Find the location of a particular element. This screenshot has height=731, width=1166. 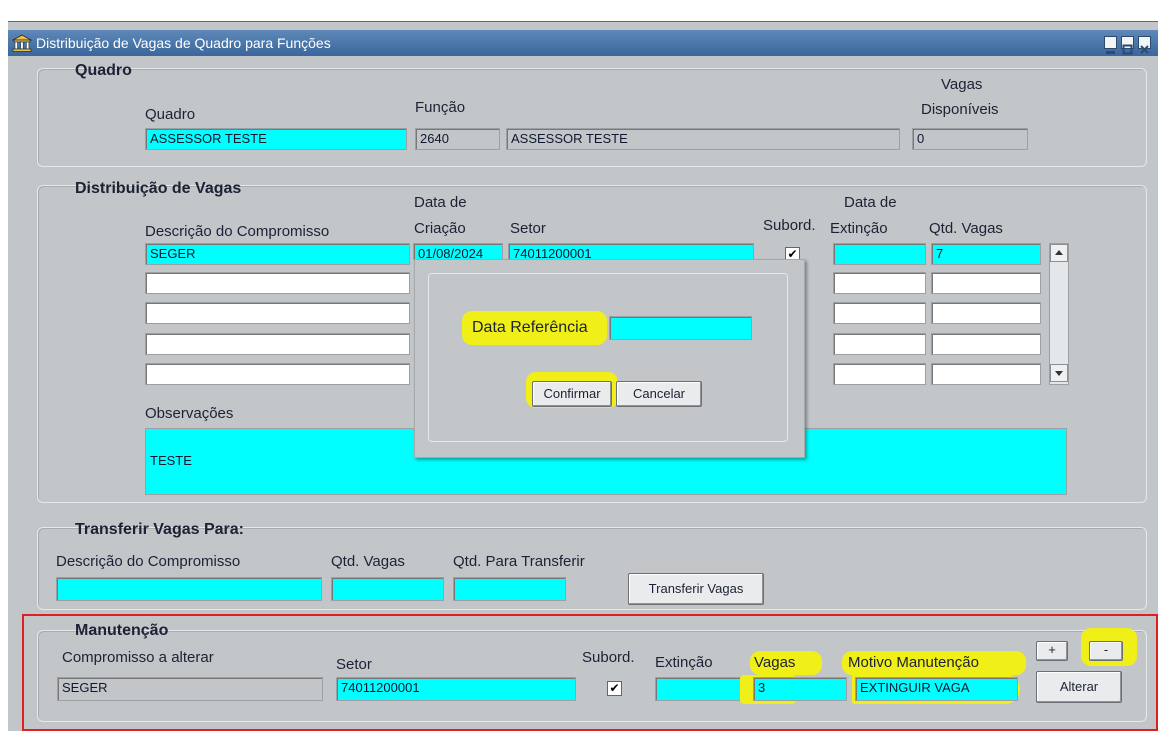

transferir-col-qtd-transferir: Qtd. Para Transferir is located at coordinates (519, 561).